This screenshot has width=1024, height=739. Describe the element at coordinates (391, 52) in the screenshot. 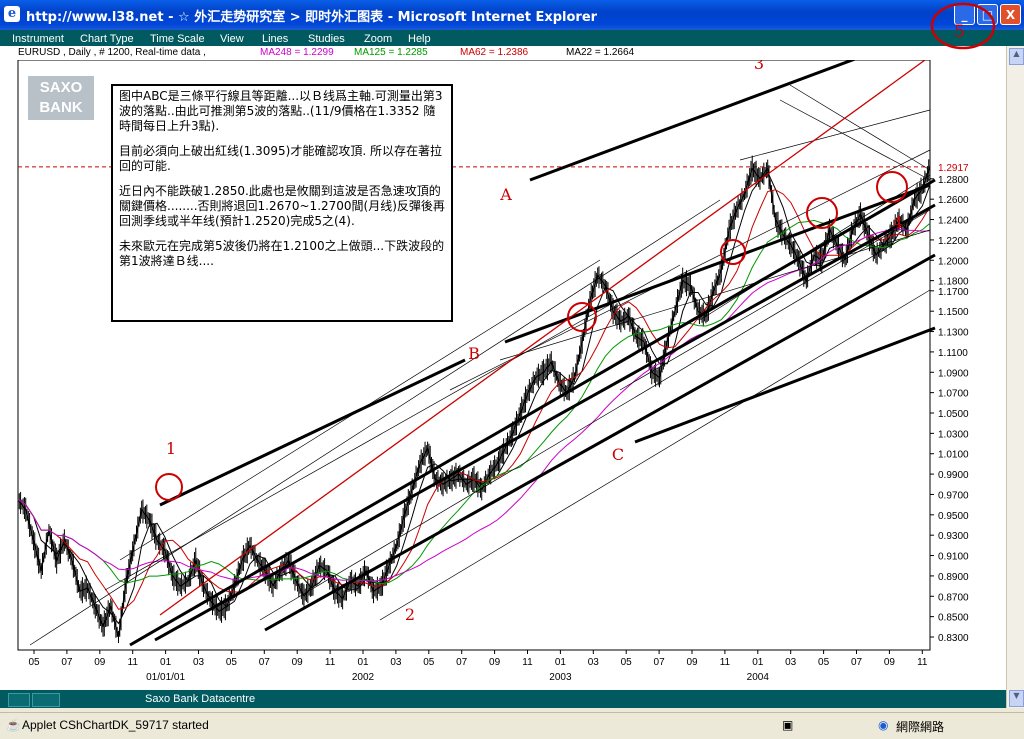

I see `ma125-label: MA125 = 1.2285` at that location.